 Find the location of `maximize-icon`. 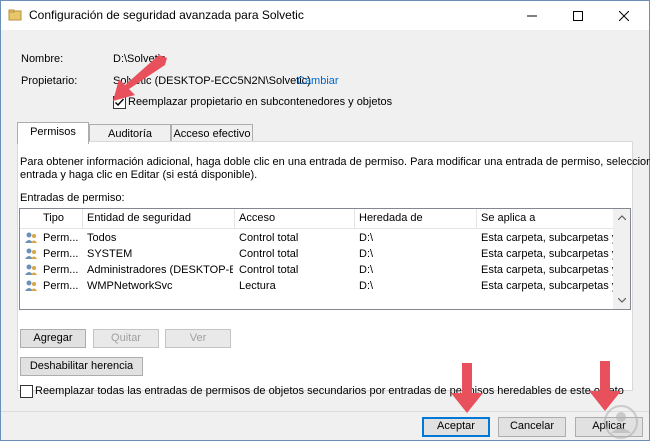

maximize-icon is located at coordinates (578, 15).